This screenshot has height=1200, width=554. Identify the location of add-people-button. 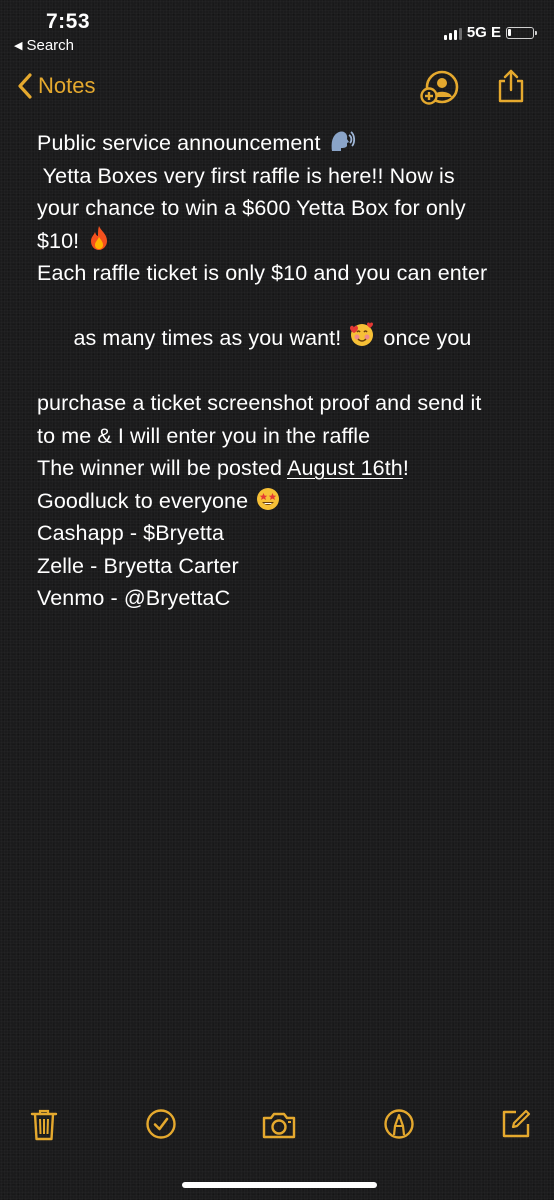
(441, 90).